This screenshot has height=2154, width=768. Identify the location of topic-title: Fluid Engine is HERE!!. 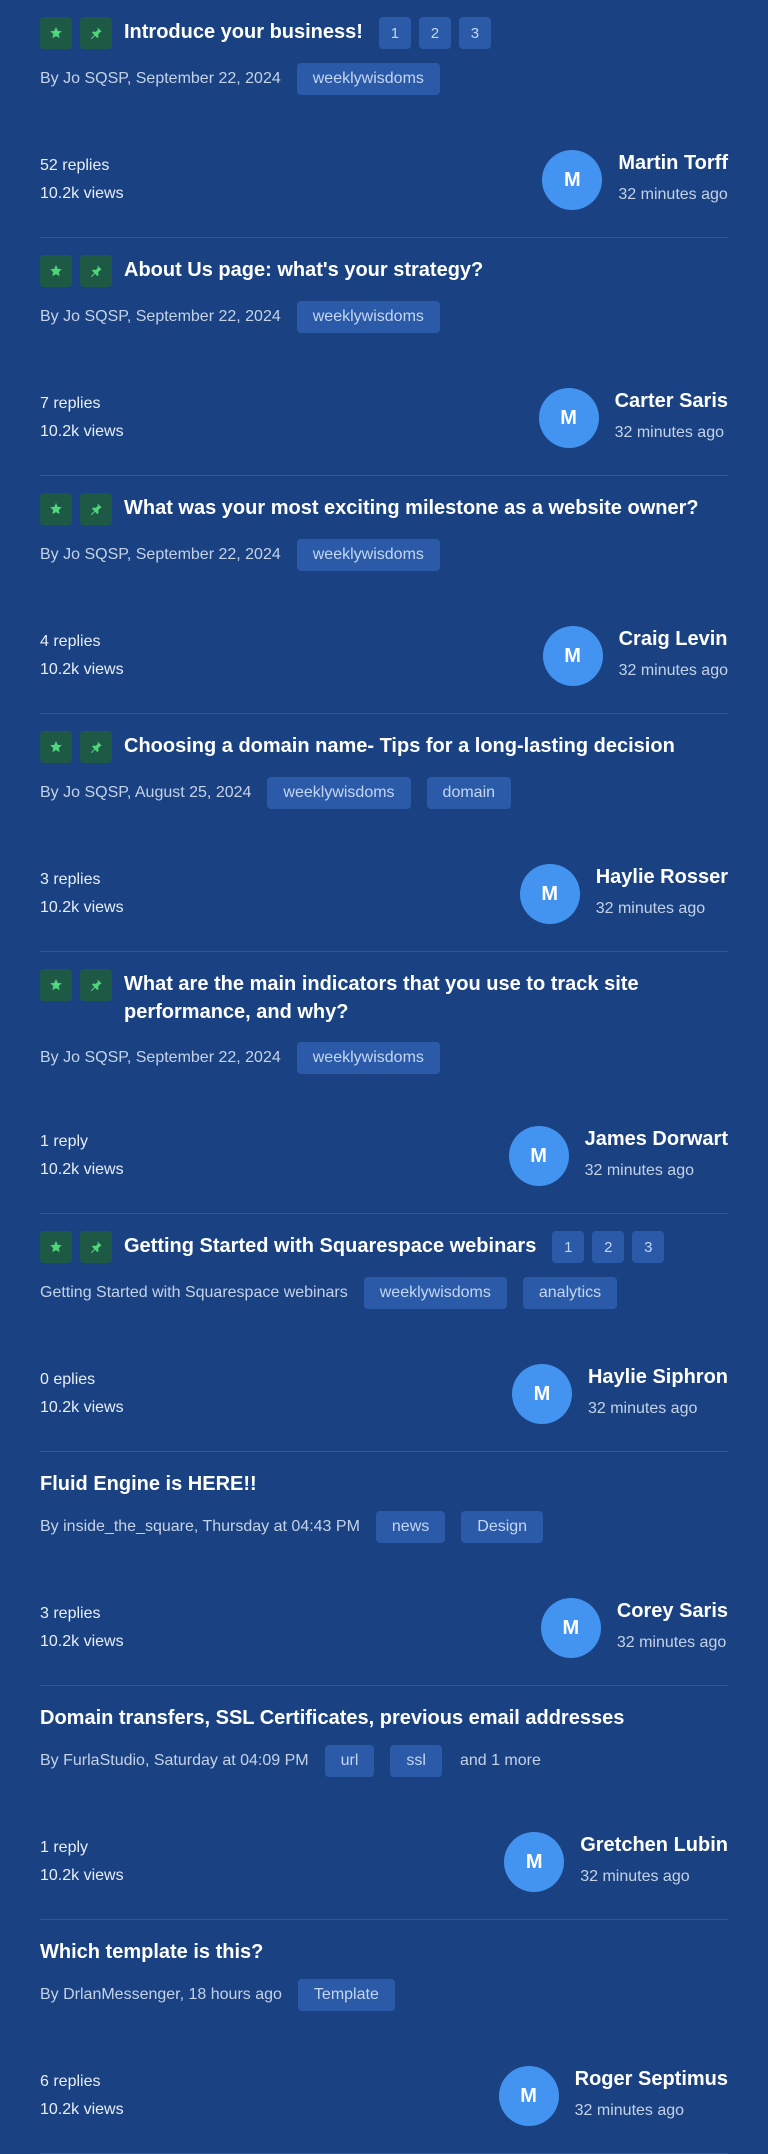
(148, 1484).